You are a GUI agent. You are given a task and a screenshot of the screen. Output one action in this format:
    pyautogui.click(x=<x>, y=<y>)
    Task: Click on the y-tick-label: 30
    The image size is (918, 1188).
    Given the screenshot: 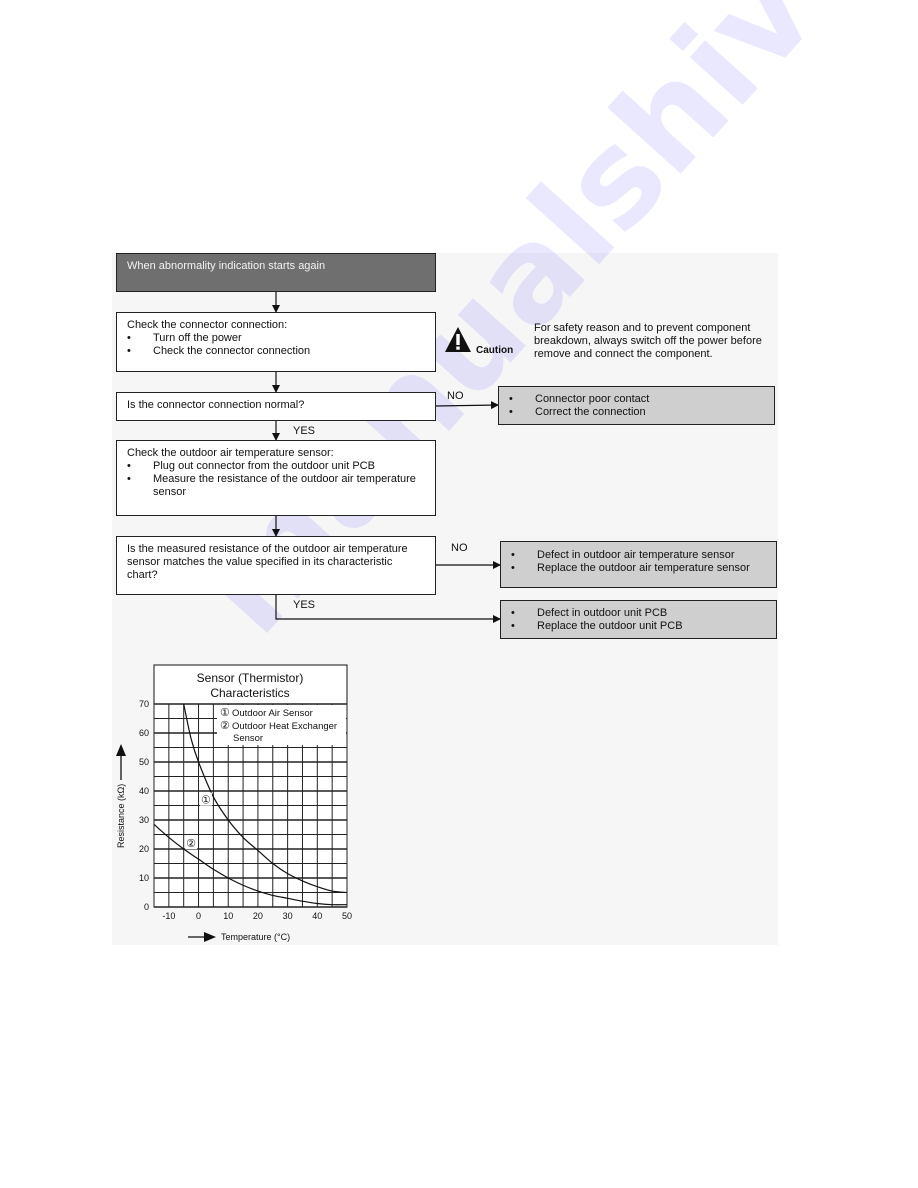 What is the action you would take?
    pyautogui.click(x=144, y=820)
    